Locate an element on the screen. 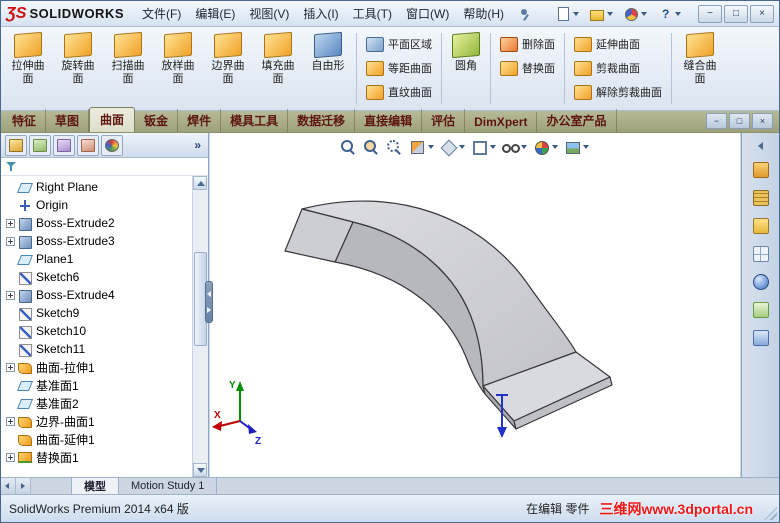  menu-item: 文件(F) is located at coordinates (161, 13).